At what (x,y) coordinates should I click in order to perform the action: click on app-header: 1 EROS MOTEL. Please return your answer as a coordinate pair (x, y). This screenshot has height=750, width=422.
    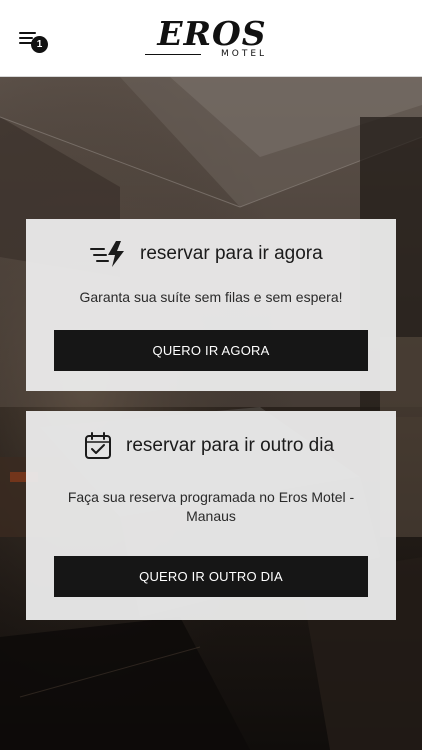
    Looking at the image, I should click on (211, 38).